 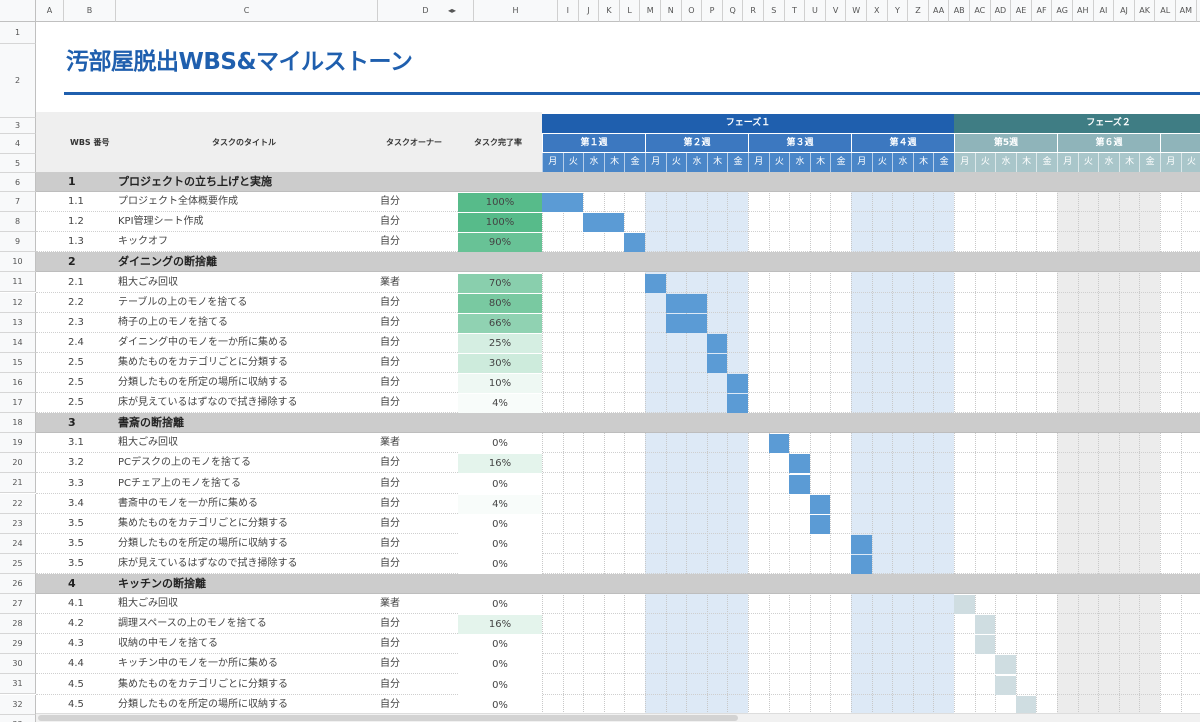 I want to click on column-header-aa: AA, so click(x=939, y=11).